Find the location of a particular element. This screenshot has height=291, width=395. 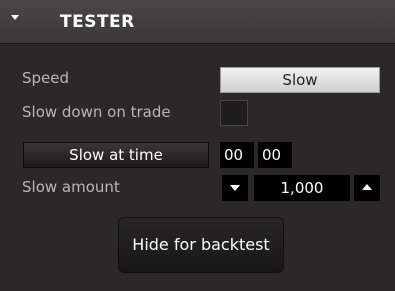

slow-on-trade-label: Slow down on trade is located at coordinates (96, 112).